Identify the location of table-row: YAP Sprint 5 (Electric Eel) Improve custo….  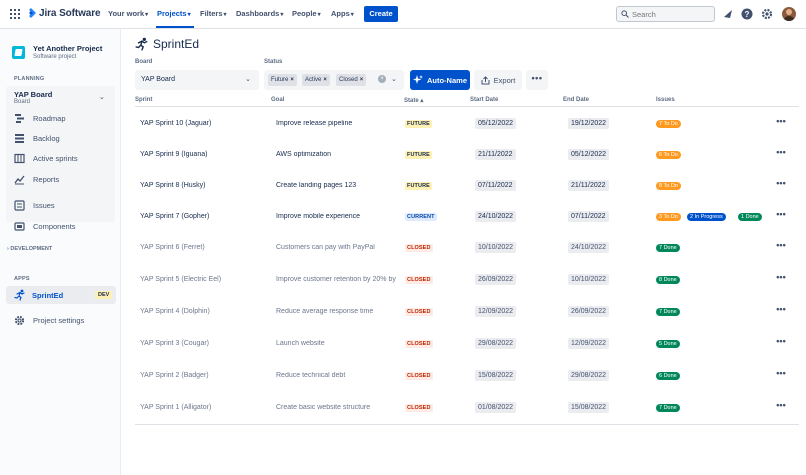
(467, 280).